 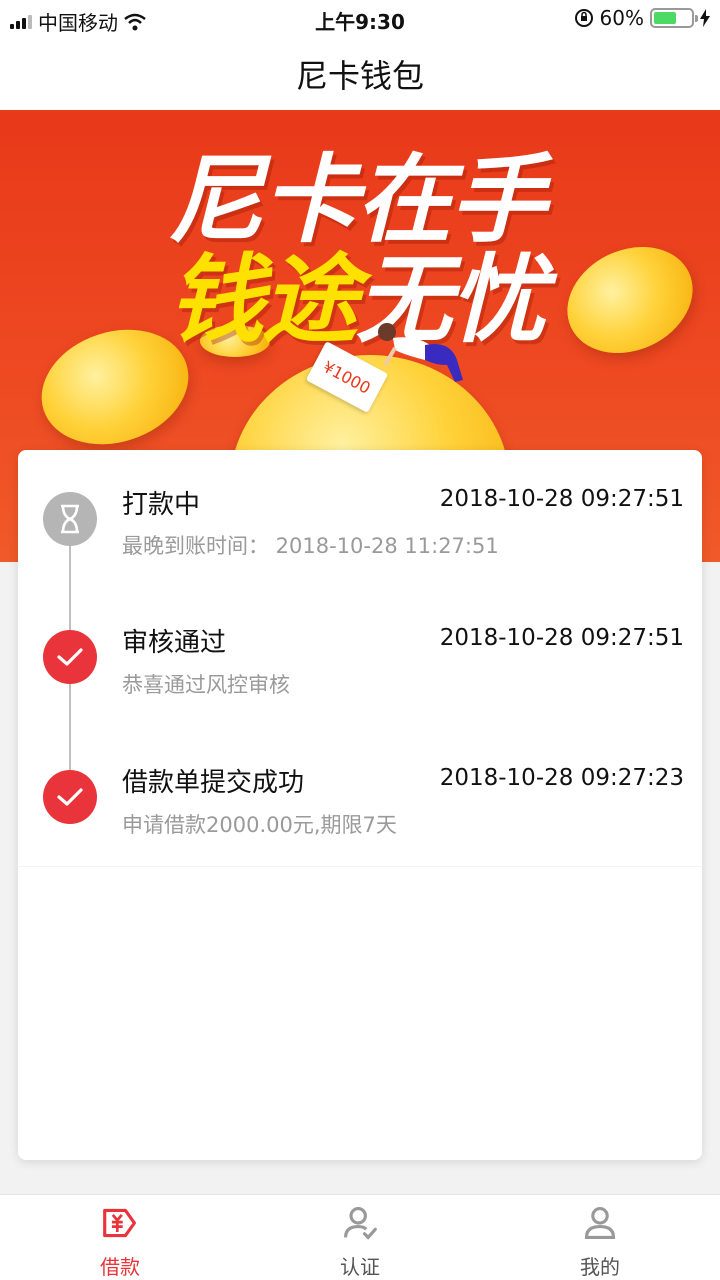 I want to click on tab-label: 我的, so click(x=600, y=1267).